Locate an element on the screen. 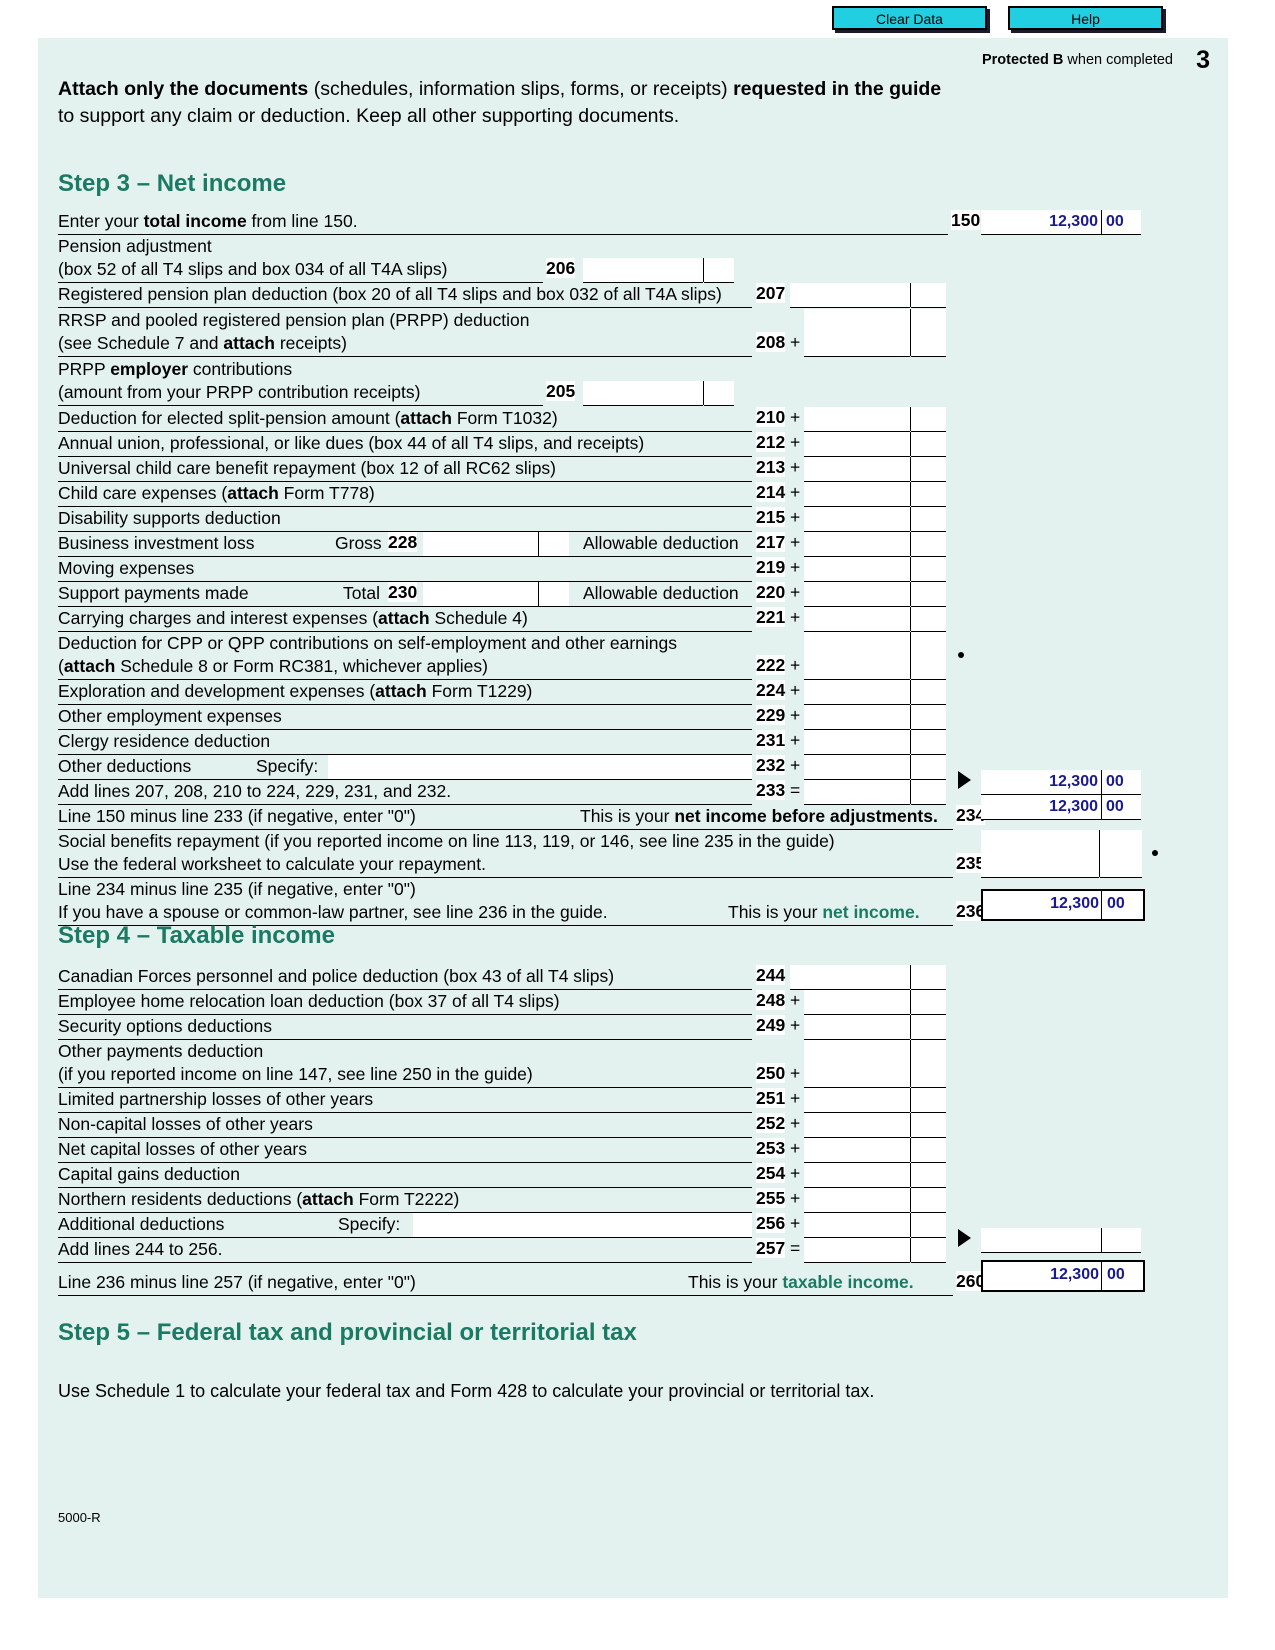 The height and width of the screenshot is (1650, 1275). row-256-input is located at coordinates (857, 1225).